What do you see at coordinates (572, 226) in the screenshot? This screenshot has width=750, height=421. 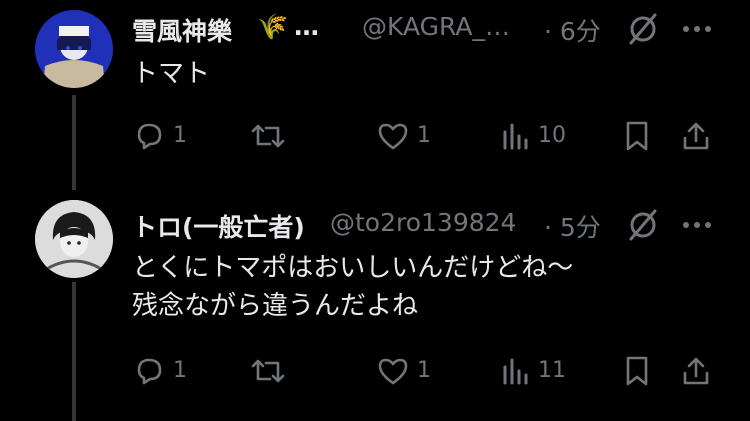 I see `timestamp: · 5分` at bounding box center [572, 226].